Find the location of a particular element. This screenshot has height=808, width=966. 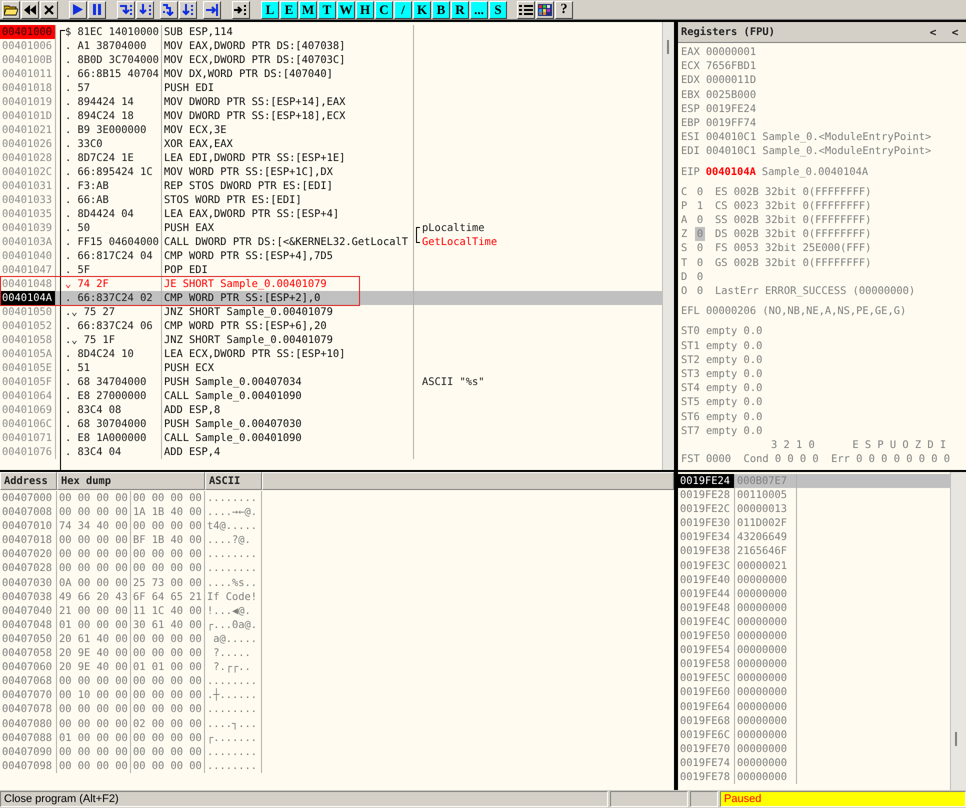

window-button: / is located at coordinates (403, 9).